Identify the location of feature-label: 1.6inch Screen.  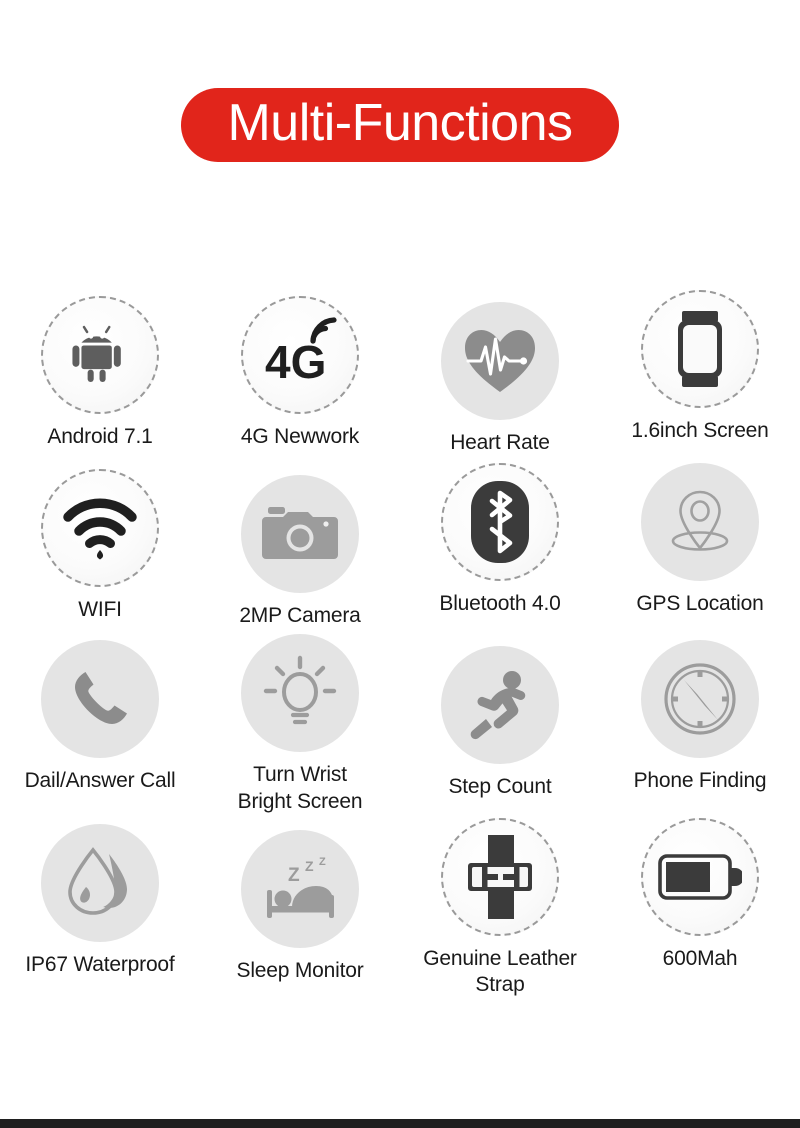
(700, 430).